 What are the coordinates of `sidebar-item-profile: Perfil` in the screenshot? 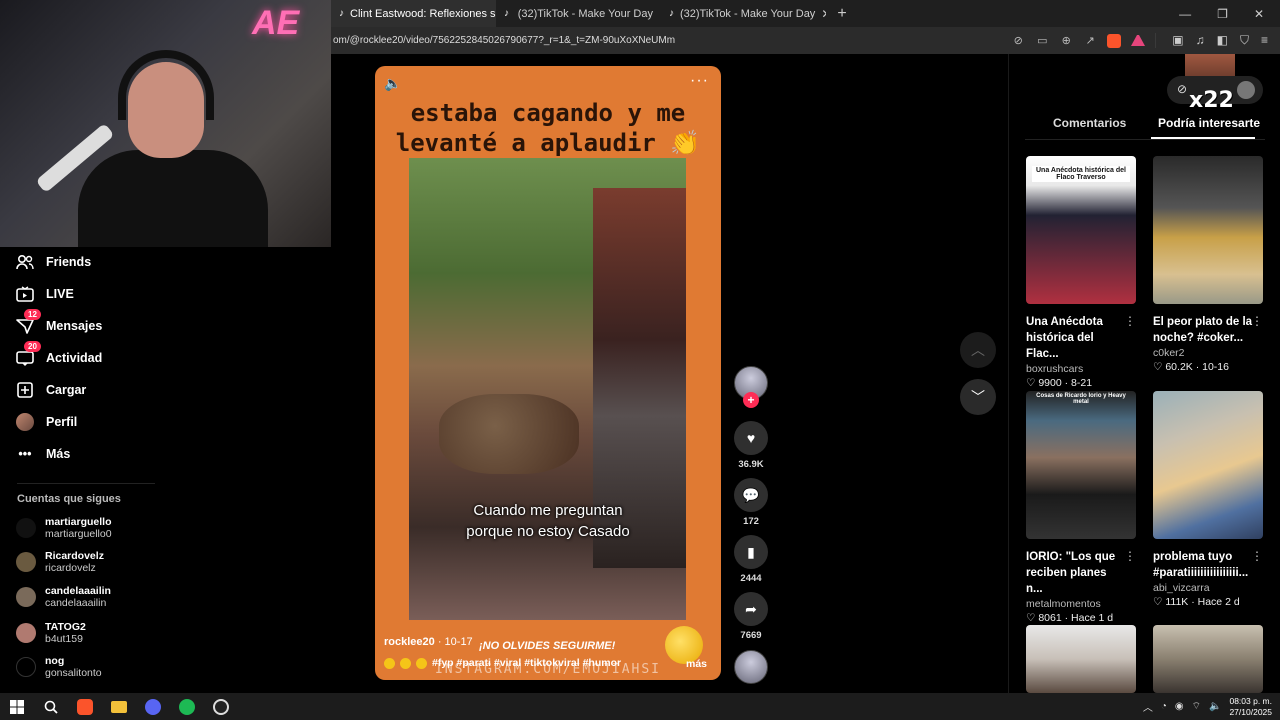 It's located at (46, 422).